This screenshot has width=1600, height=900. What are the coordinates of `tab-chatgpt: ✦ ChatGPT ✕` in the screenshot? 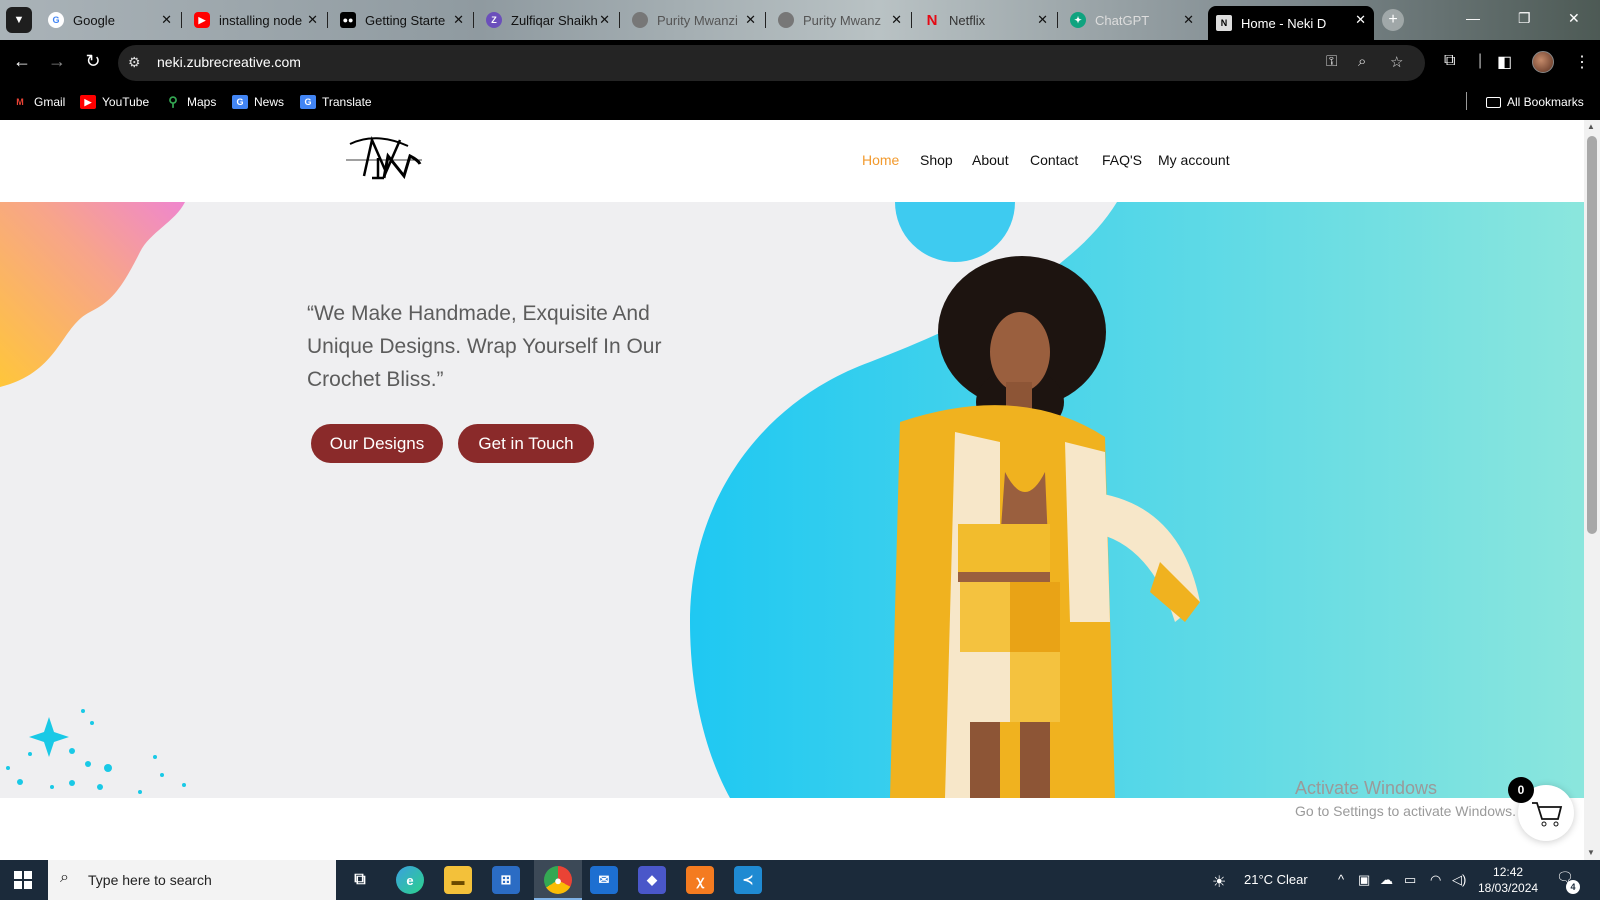 It's located at (1132, 20).